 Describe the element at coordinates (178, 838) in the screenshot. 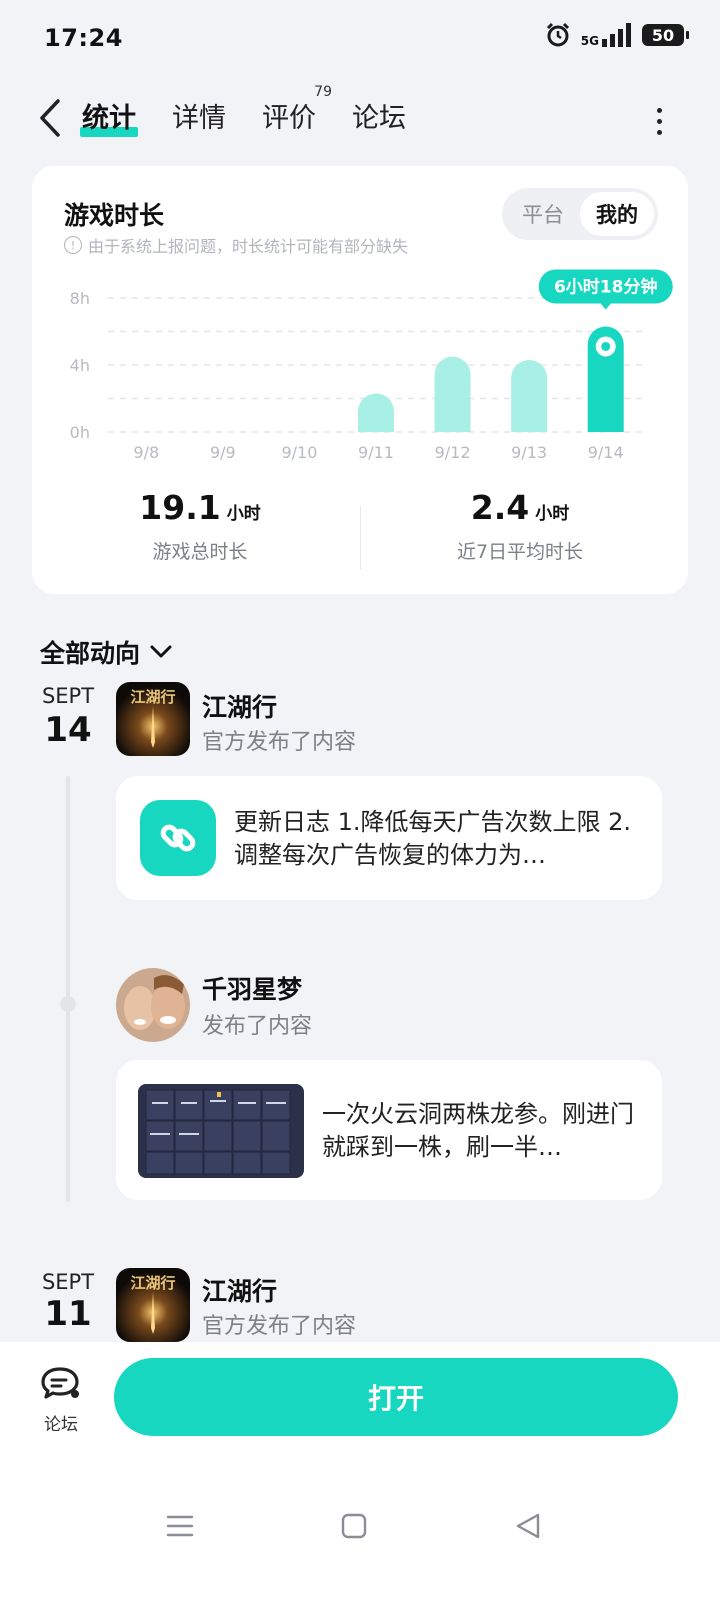

I see `link-icon` at that location.